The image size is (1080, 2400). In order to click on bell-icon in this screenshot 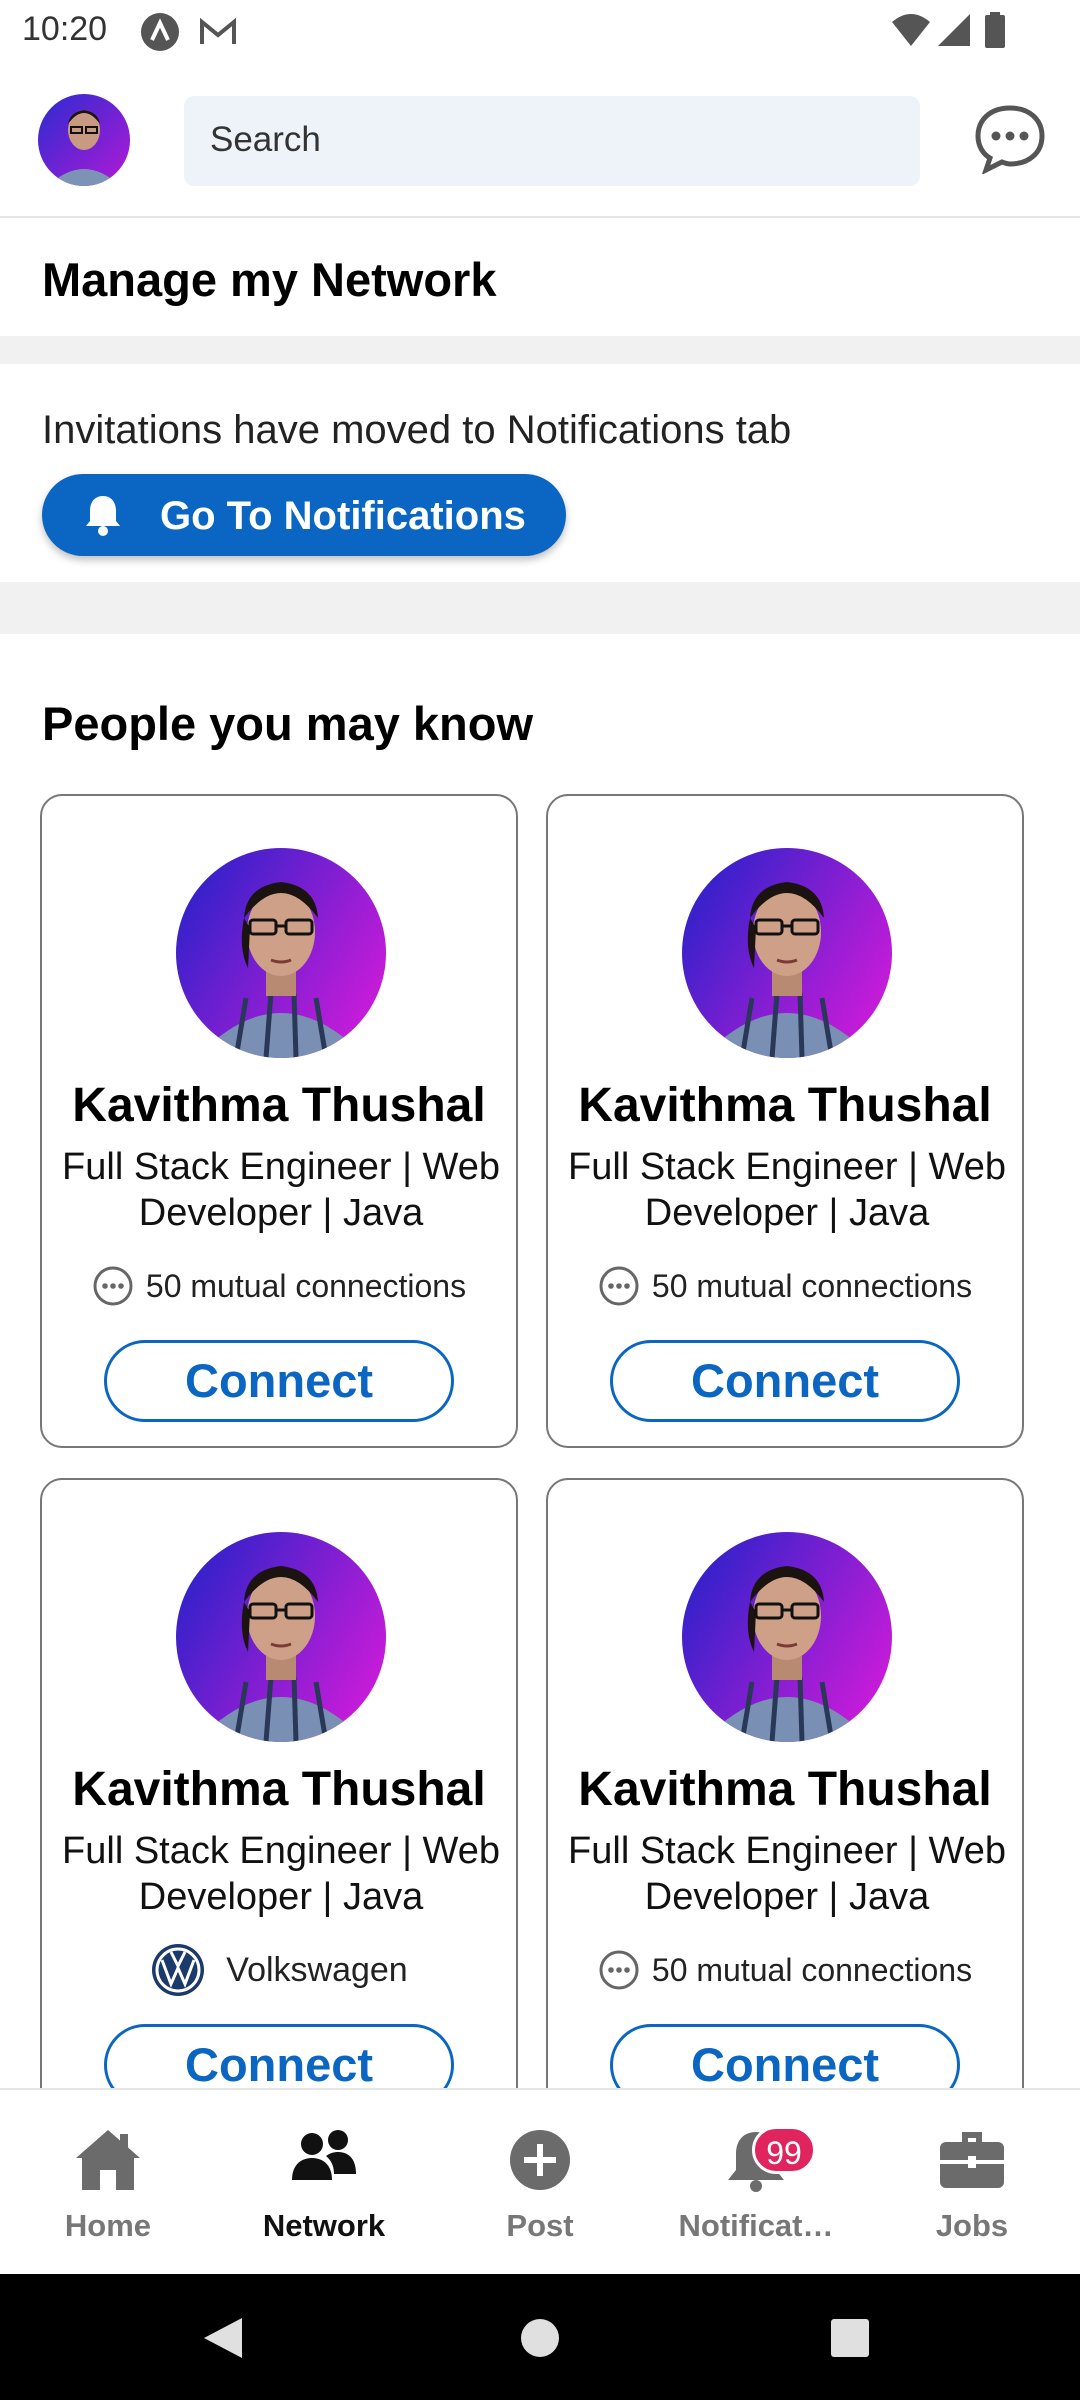, I will do `click(103, 516)`.